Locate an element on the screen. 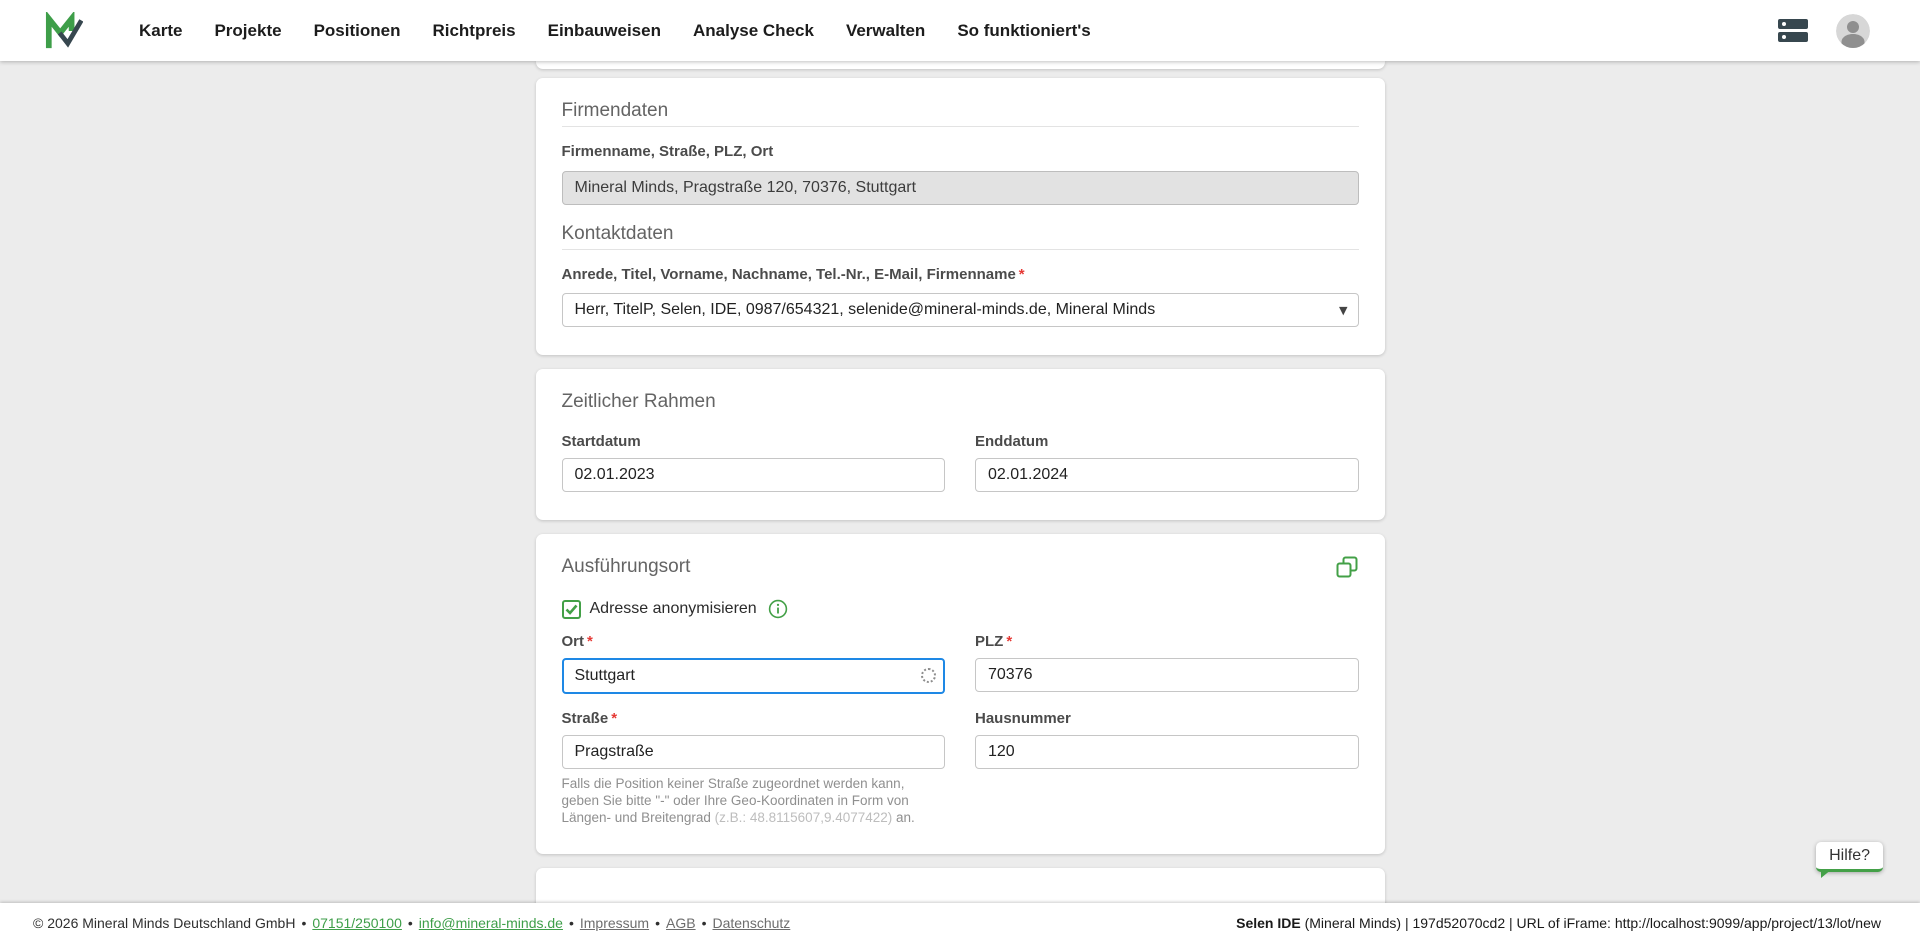  plz-label: PLZ * is located at coordinates (1167, 642).